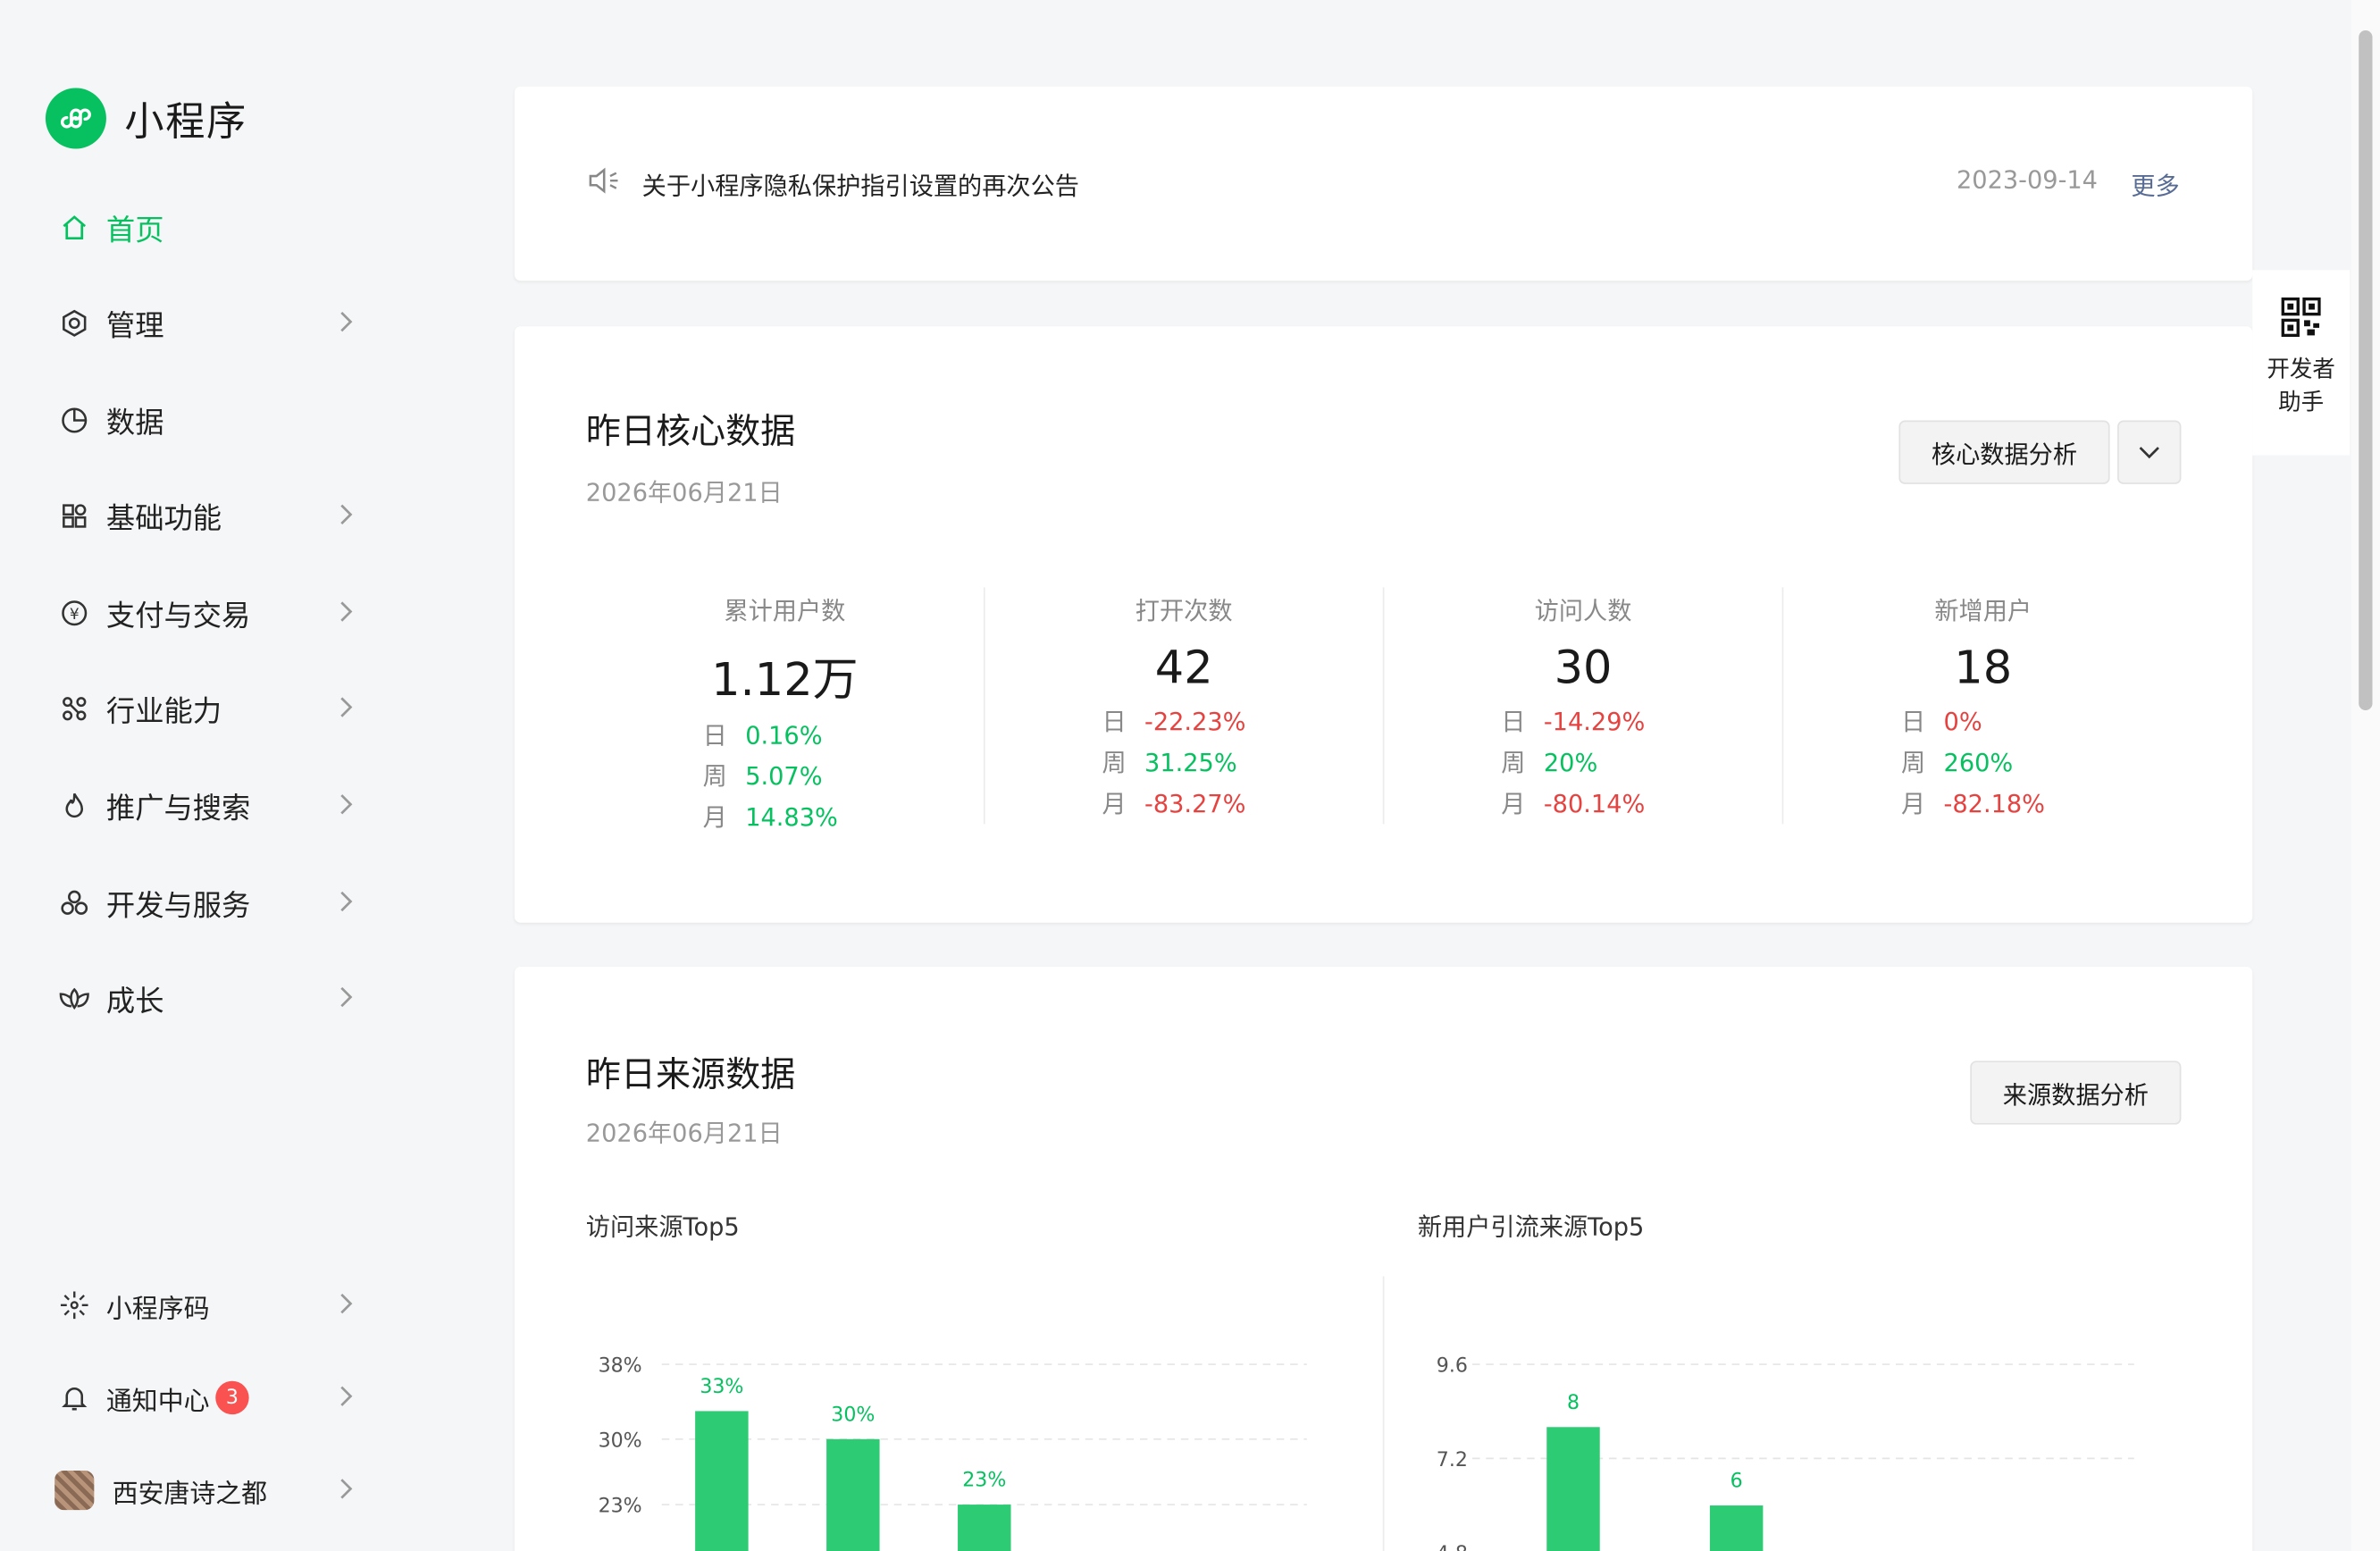  Describe the element at coordinates (853, 1415) in the screenshot. I see `bar-data-label: 30%` at that location.